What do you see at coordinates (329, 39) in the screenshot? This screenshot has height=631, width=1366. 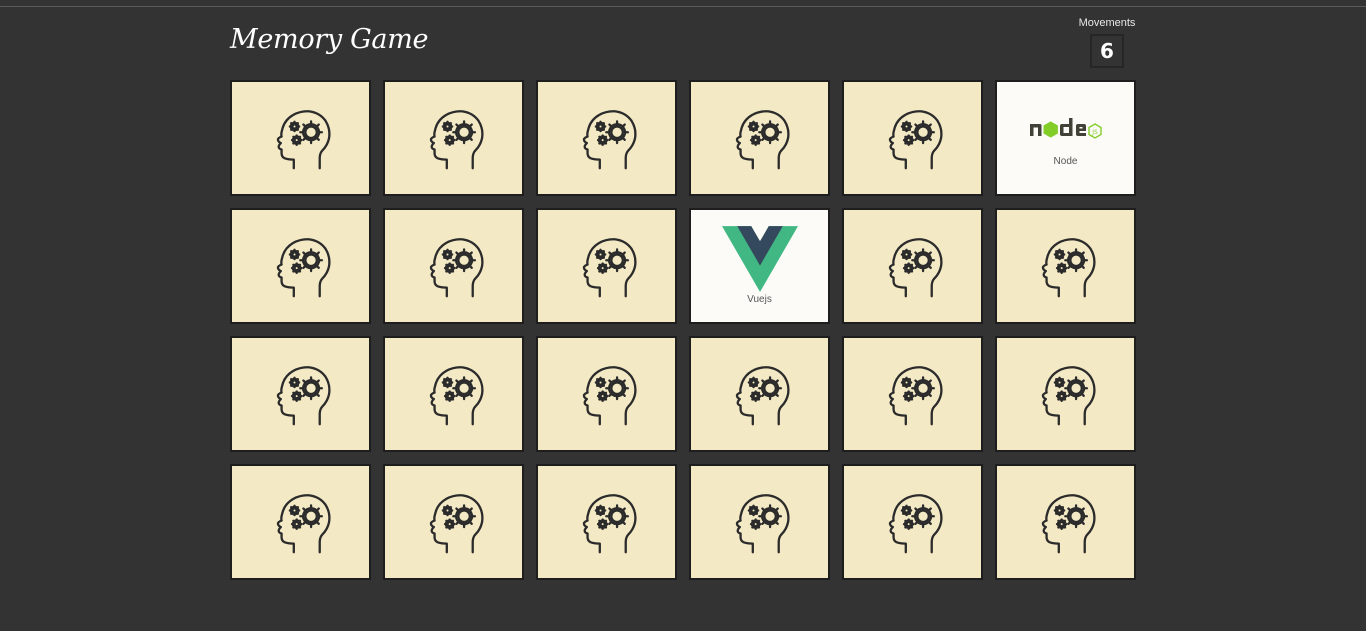 I see `page-title: Memory Game` at bounding box center [329, 39].